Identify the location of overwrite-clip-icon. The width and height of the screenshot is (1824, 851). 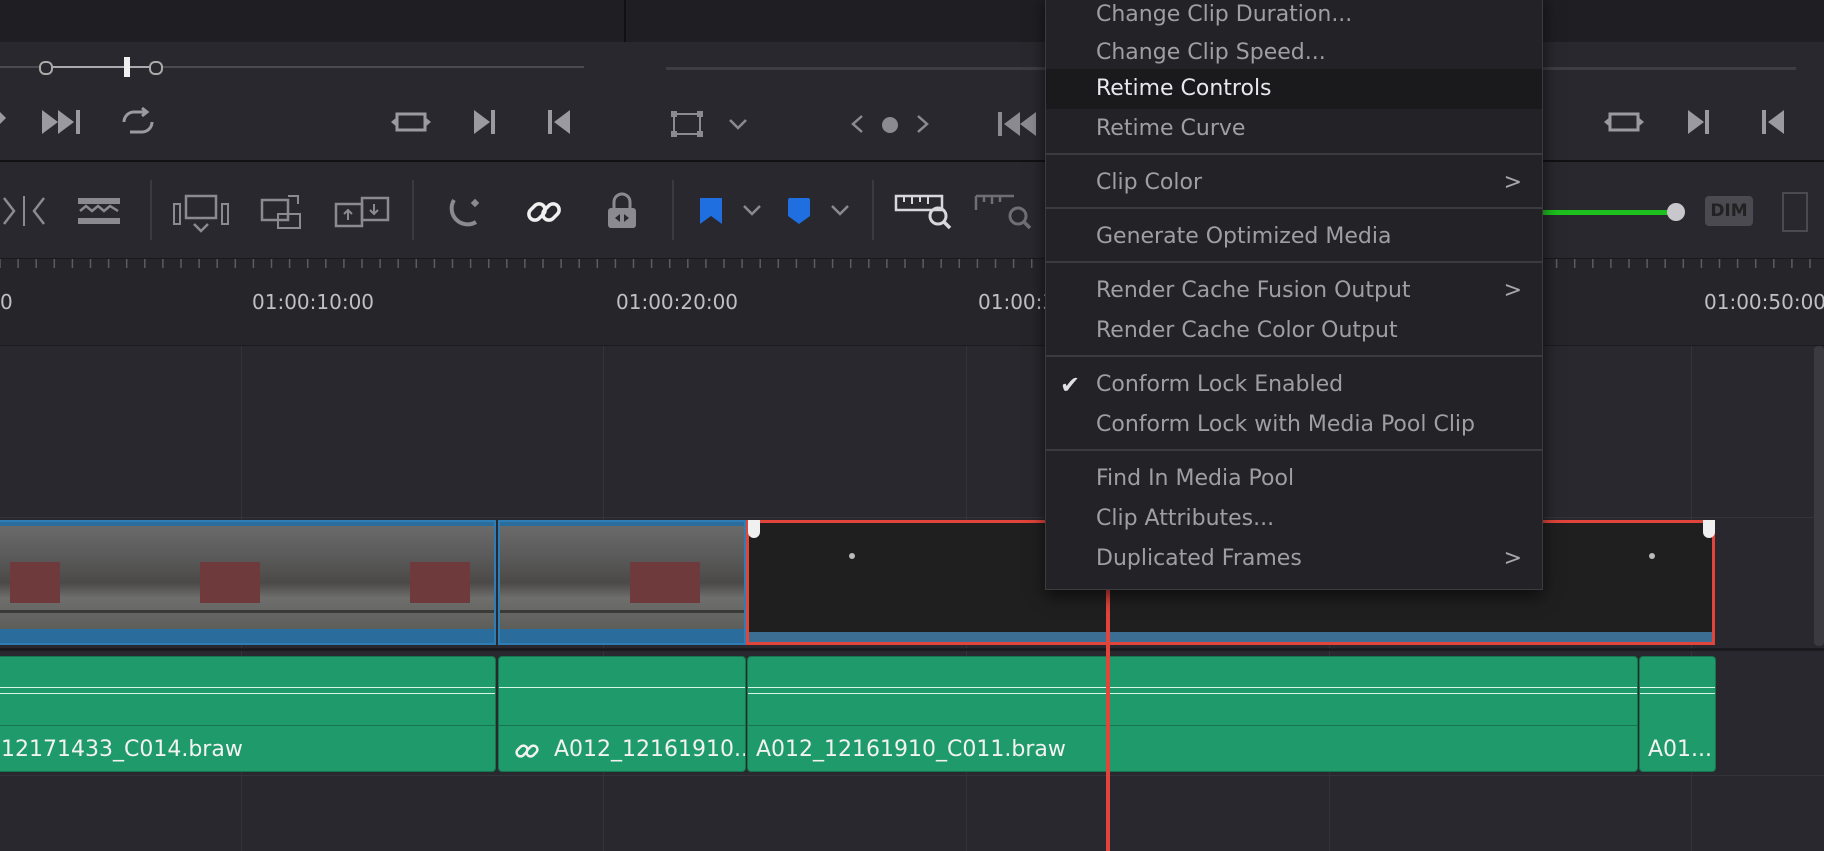
(282, 212).